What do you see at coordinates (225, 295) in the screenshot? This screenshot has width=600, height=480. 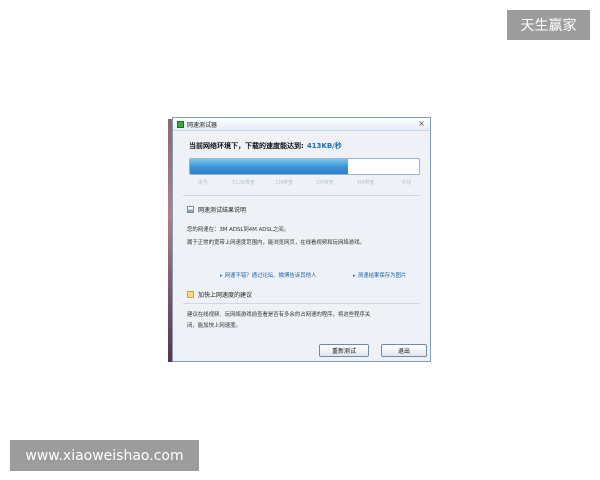 I see `tips-heading-label: 加快上网速度的建议` at bounding box center [225, 295].